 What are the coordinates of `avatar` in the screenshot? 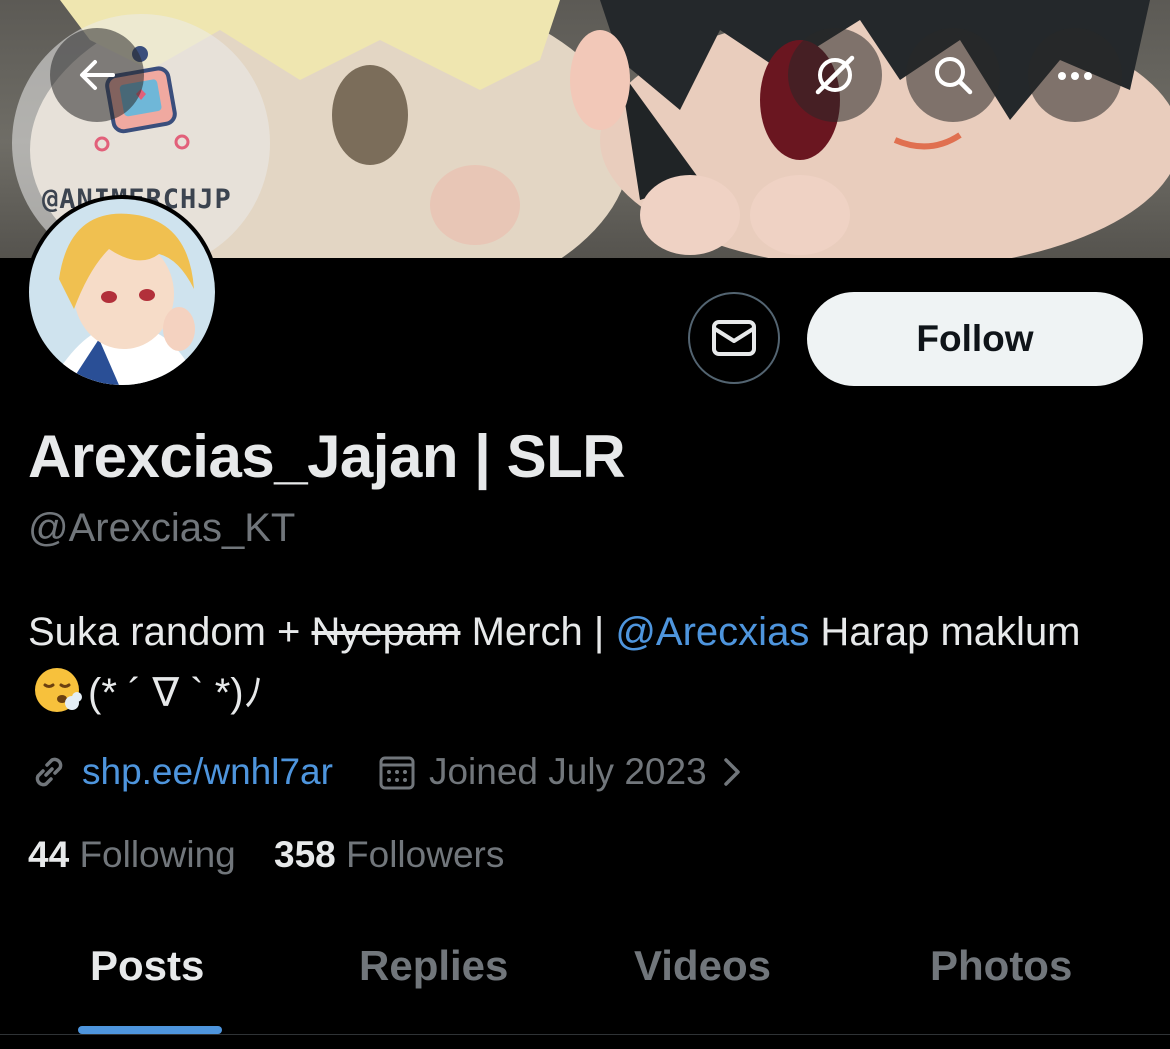 It's located at (122, 292).